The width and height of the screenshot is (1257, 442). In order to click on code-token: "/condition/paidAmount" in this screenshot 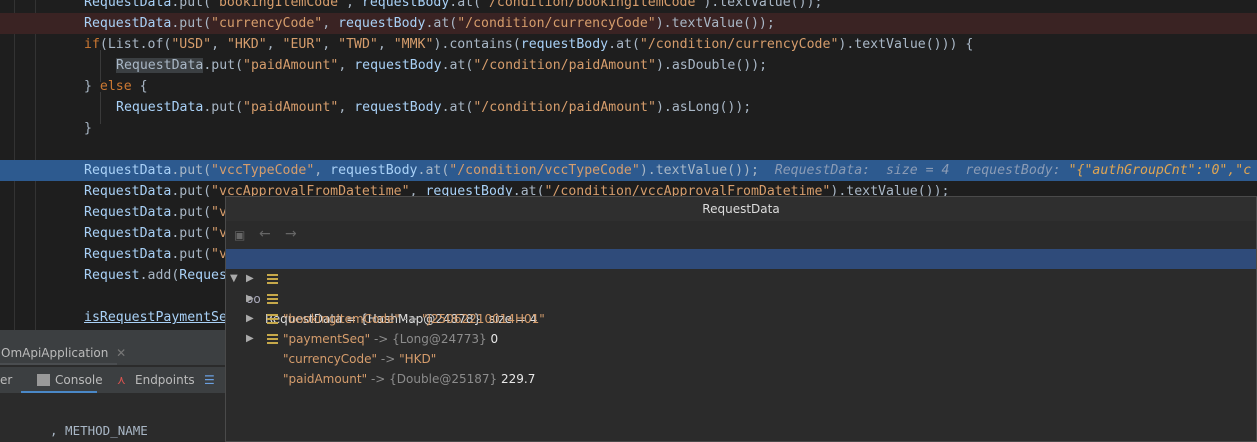, I will do `click(564, 65)`.